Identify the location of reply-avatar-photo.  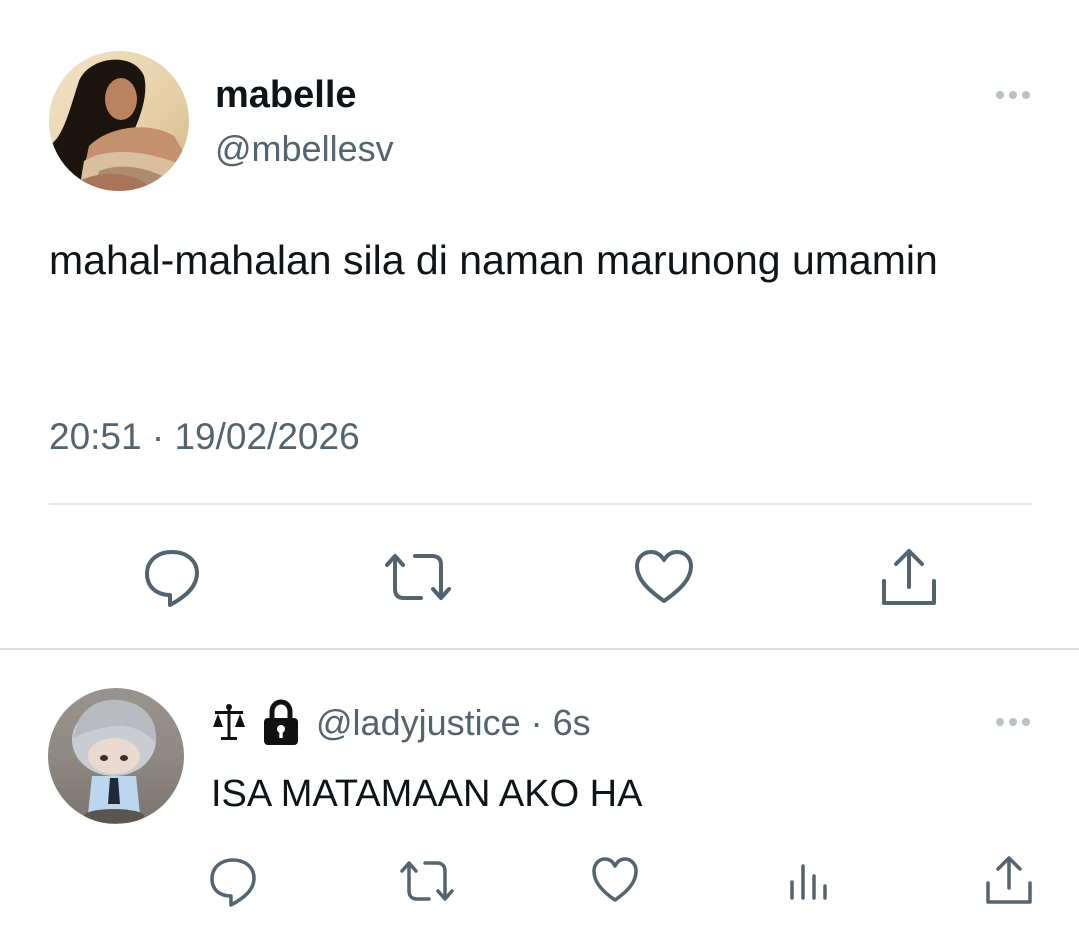
(116, 756).